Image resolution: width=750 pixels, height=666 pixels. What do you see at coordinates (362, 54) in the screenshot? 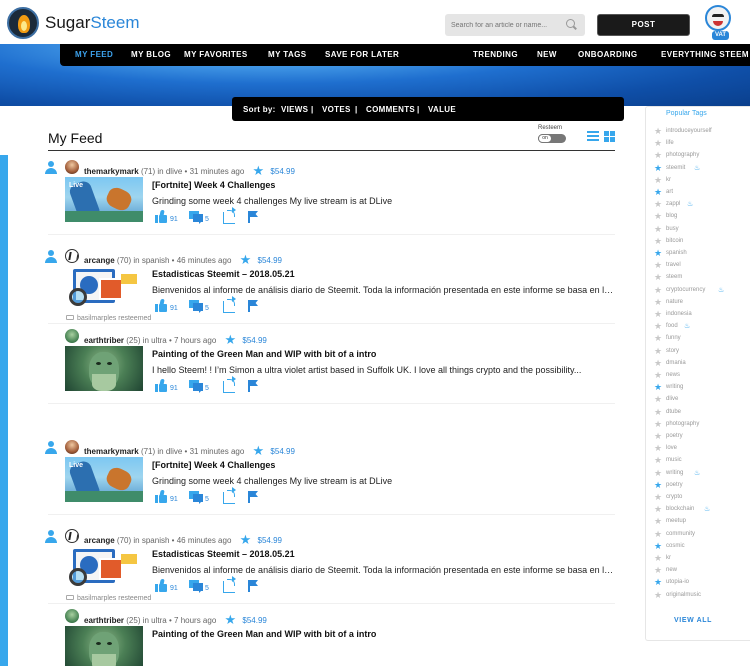
I see `nav-item-save-for-later: SAVE FOR LATER` at bounding box center [362, 54].